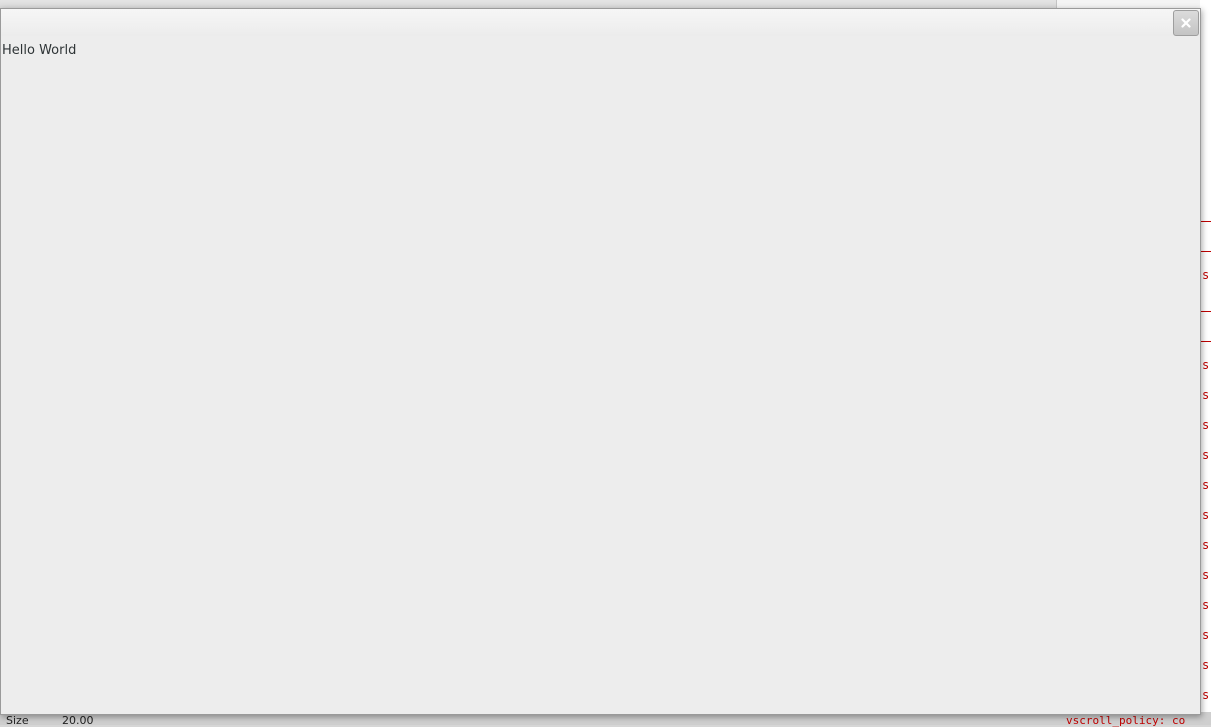 This screenshot has width=1211, height=727. What do you see at coordinates (78, 720) in the screenshot?
I see `background-size-value: 20.00` at bounding box center [78, 720].